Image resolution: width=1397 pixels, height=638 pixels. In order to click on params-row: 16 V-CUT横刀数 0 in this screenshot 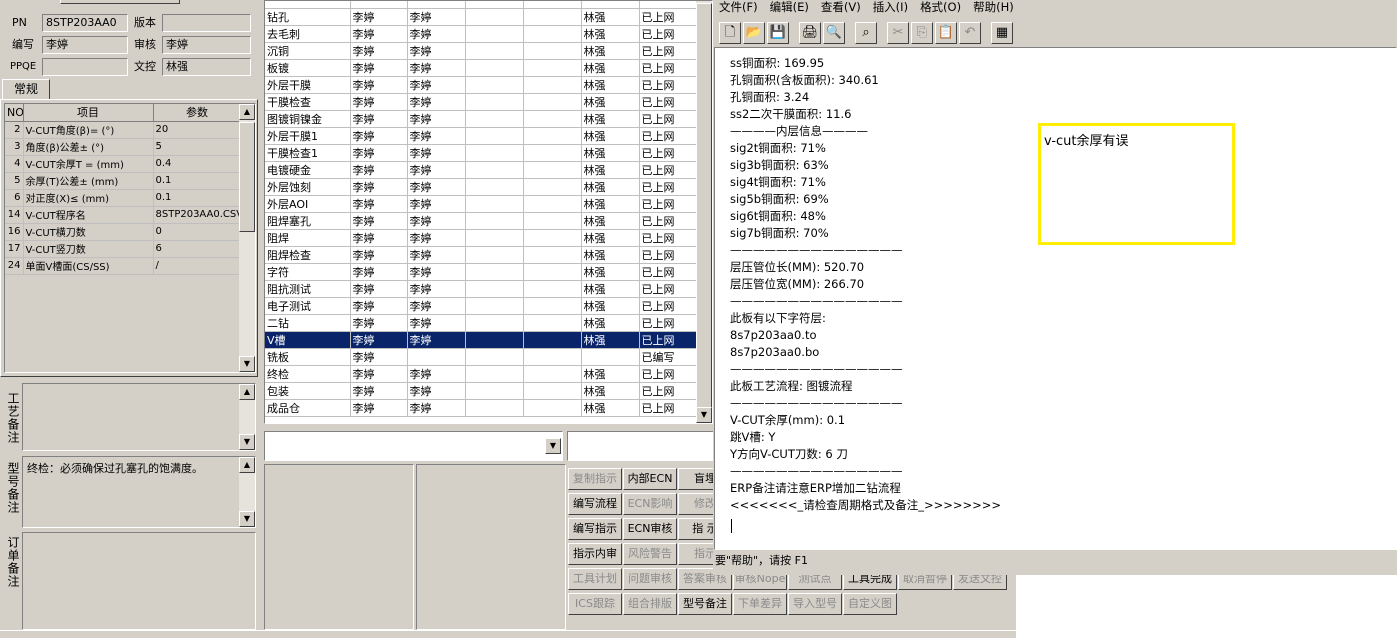, I will do `click(123, 232)`.